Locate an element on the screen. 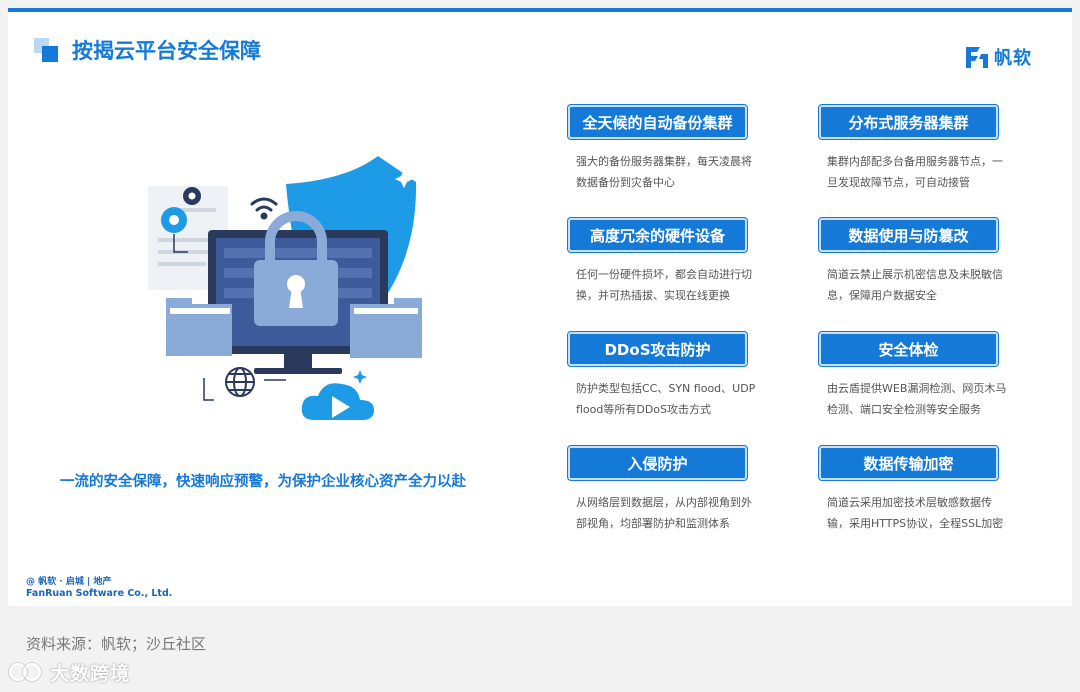 The height and width of the screenshot is (692, 1080). tagline: 一流的安全保障，快速响应预警，为保护企业核心资产全力以赴 is located at coordinates (263, 482).